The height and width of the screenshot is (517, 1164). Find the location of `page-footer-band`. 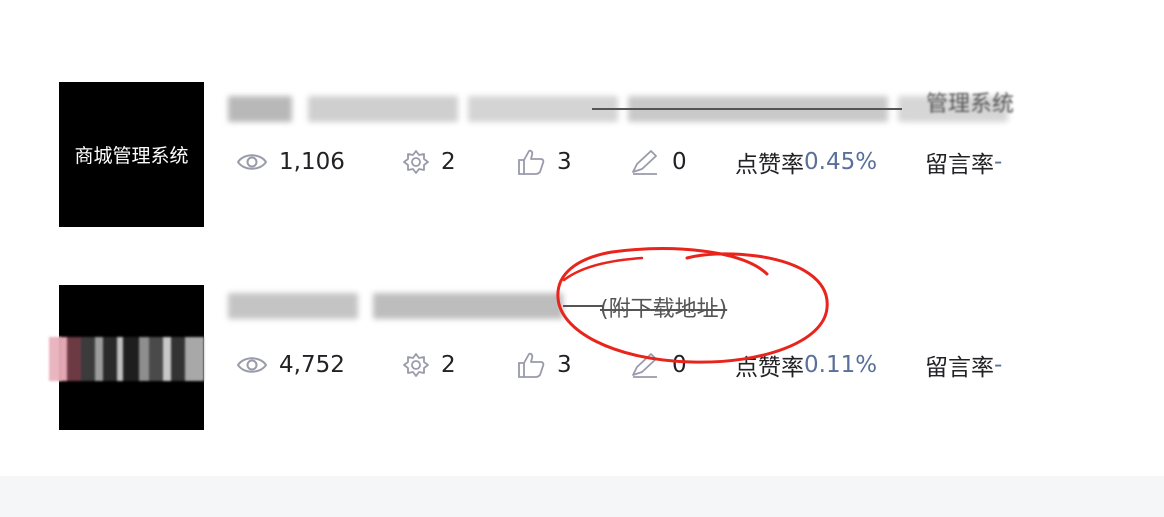

page-footer-band is located at coordinates (582, 496).